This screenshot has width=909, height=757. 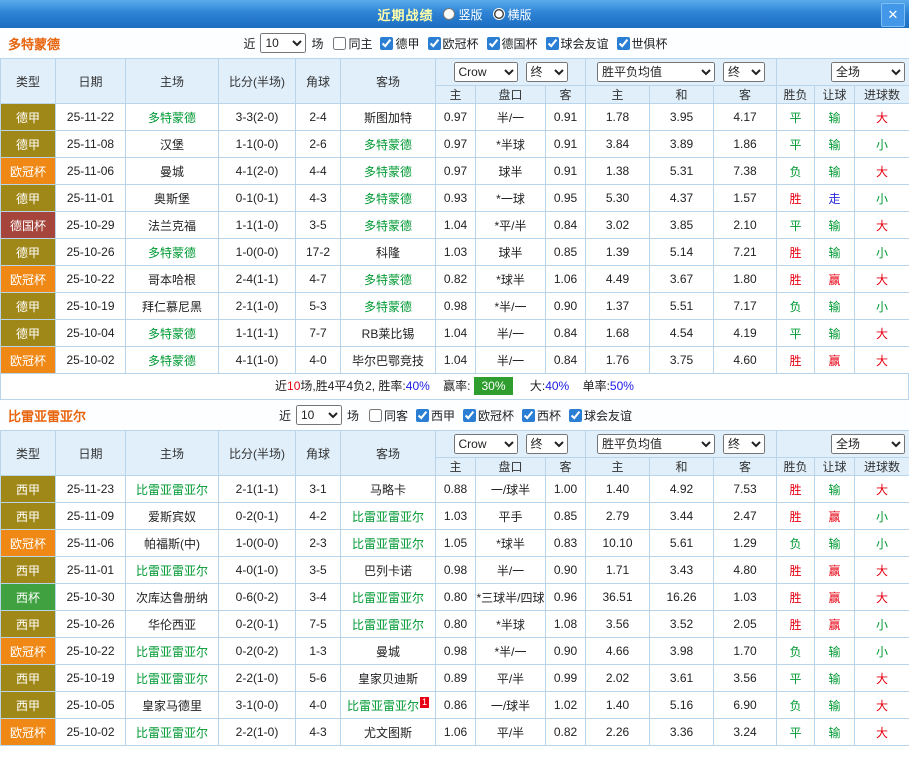 What do you see at coordinates (455, 360) in the screenshot?
I see `odds-home: 1.04` at bounding box center [455, 360].